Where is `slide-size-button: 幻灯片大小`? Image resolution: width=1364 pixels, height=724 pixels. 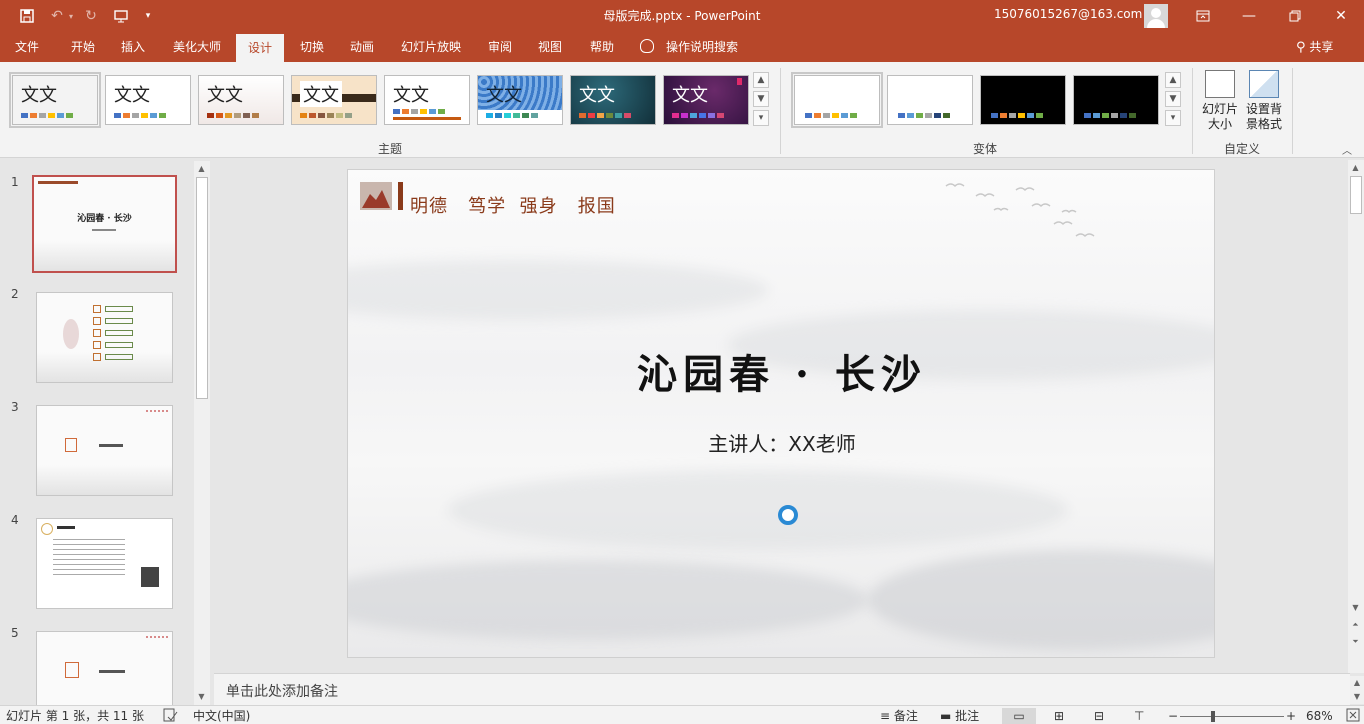 slide-size-button: 幻灯片大小 is located at coordinates (1220, 101).